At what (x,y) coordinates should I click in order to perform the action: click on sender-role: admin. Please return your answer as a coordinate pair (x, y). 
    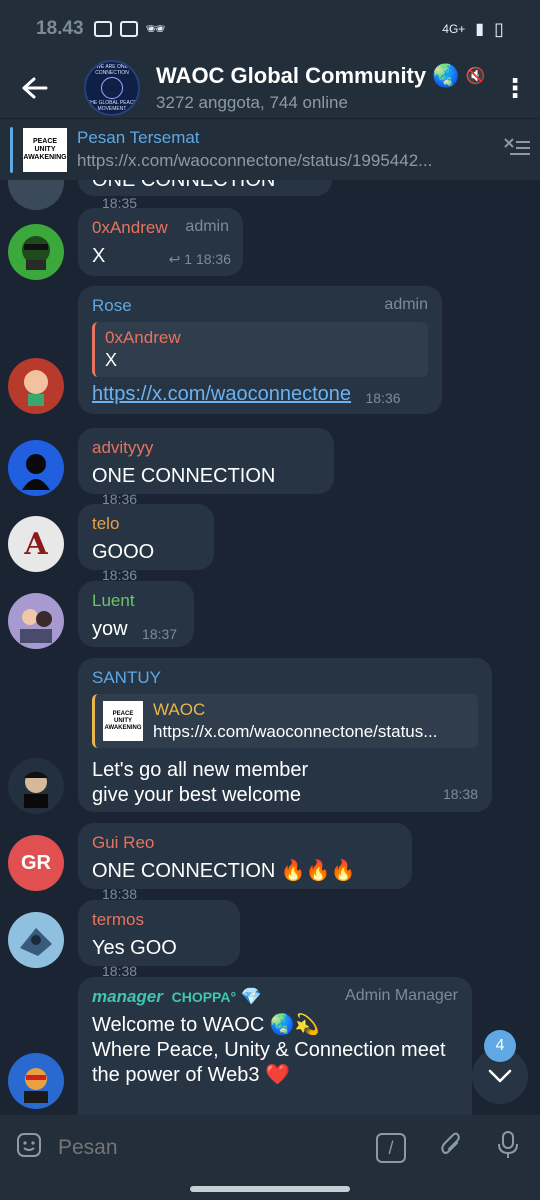
    Looking at the image, I should click on (406, 304).